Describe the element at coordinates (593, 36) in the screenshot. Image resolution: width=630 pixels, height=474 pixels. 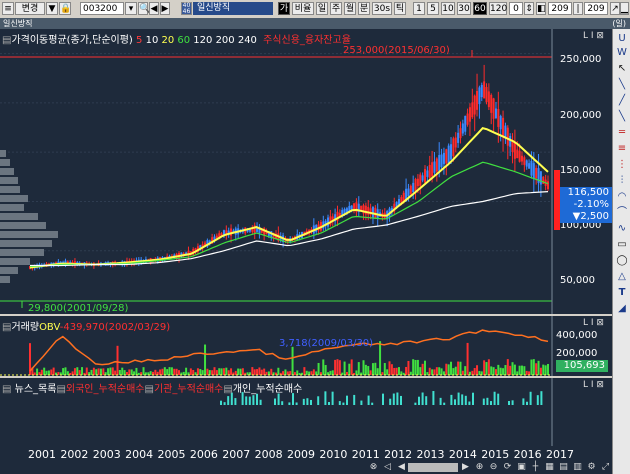
I see `price-panel-controls: L I ⊠` at that location.